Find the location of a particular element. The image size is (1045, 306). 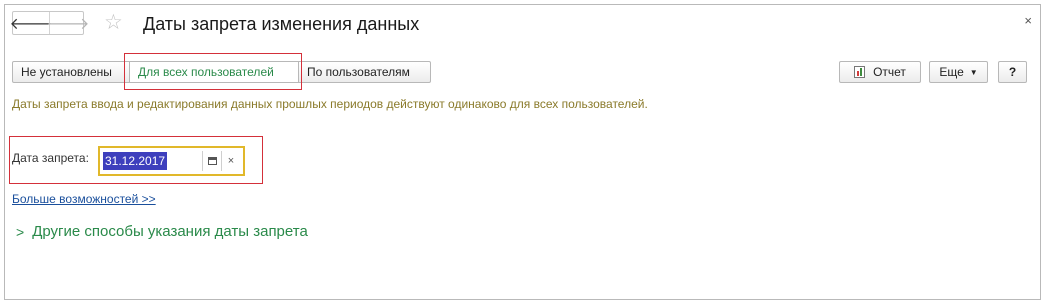

tab-label: По пользователям is located at coordinates (358, 72).